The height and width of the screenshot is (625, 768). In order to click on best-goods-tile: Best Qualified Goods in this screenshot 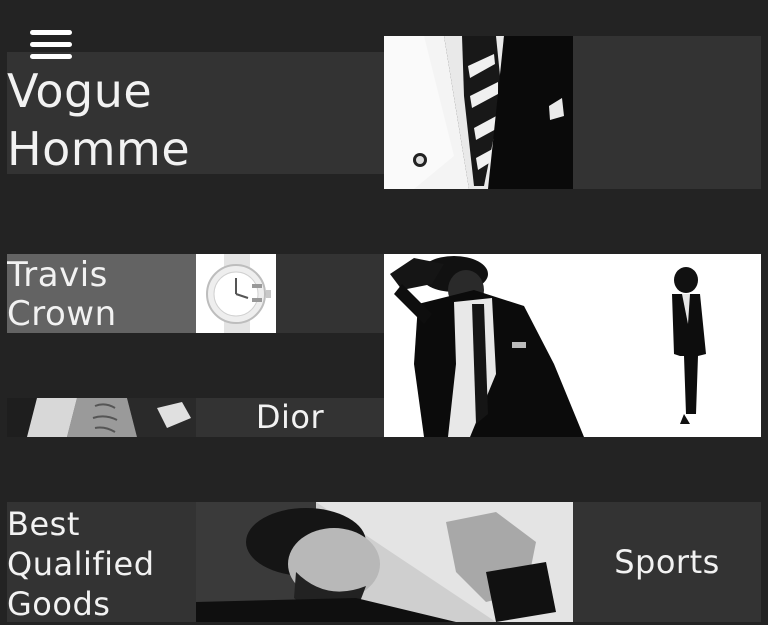, I will do `click(101, 562)`.